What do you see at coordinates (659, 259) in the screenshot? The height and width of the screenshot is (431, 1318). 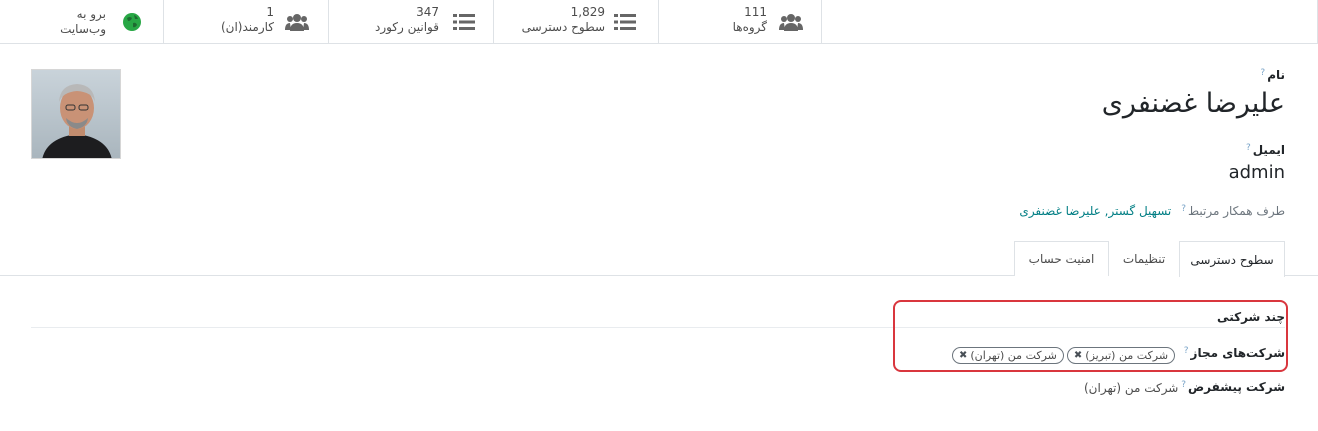 I see `notebook-tabs: سطوح دسترسی تنظیمات امنیت حساب` at bounding box center [659, 259].